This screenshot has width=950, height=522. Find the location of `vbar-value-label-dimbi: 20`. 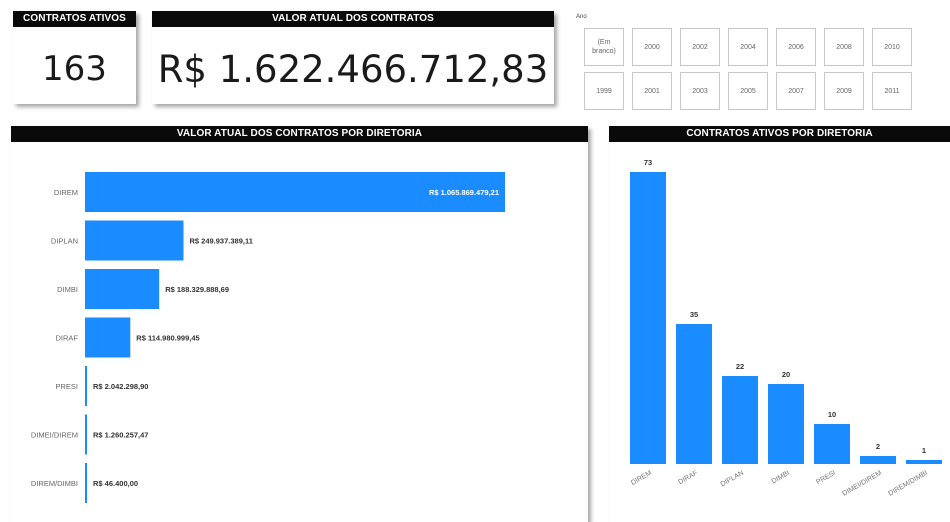

vbar-value-label-dimbi: 20 is located at coordinates (786, 374).